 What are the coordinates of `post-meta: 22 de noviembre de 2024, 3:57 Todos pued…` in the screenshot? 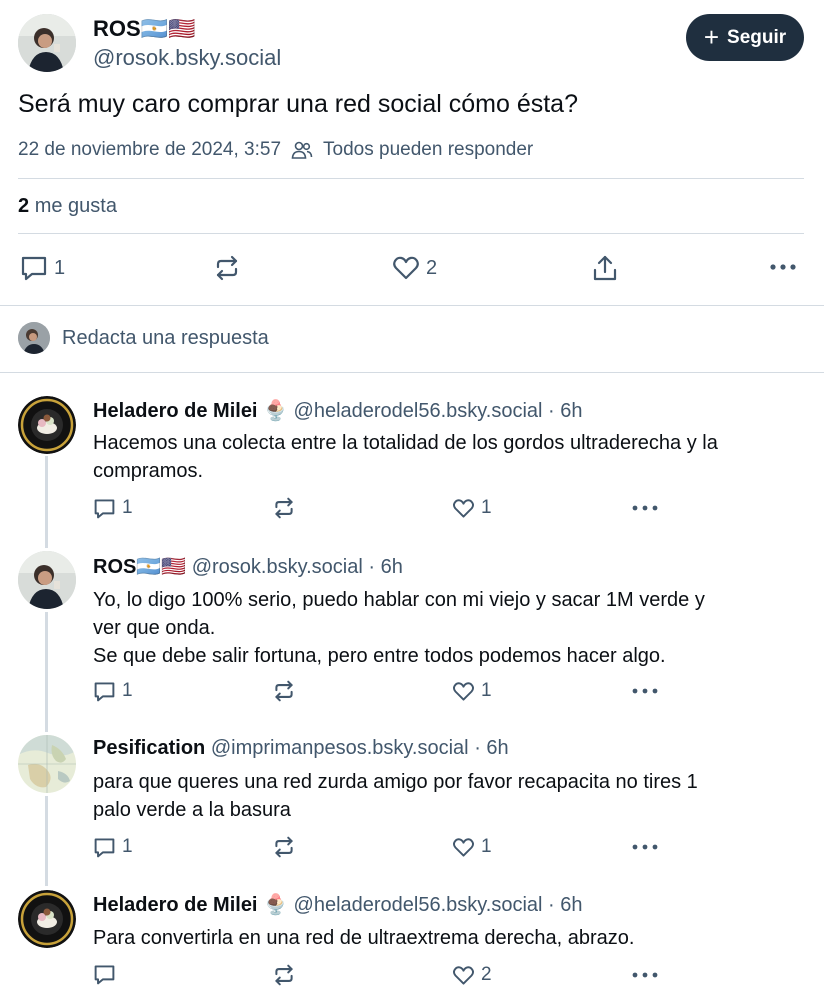 It's located at (275, 150).